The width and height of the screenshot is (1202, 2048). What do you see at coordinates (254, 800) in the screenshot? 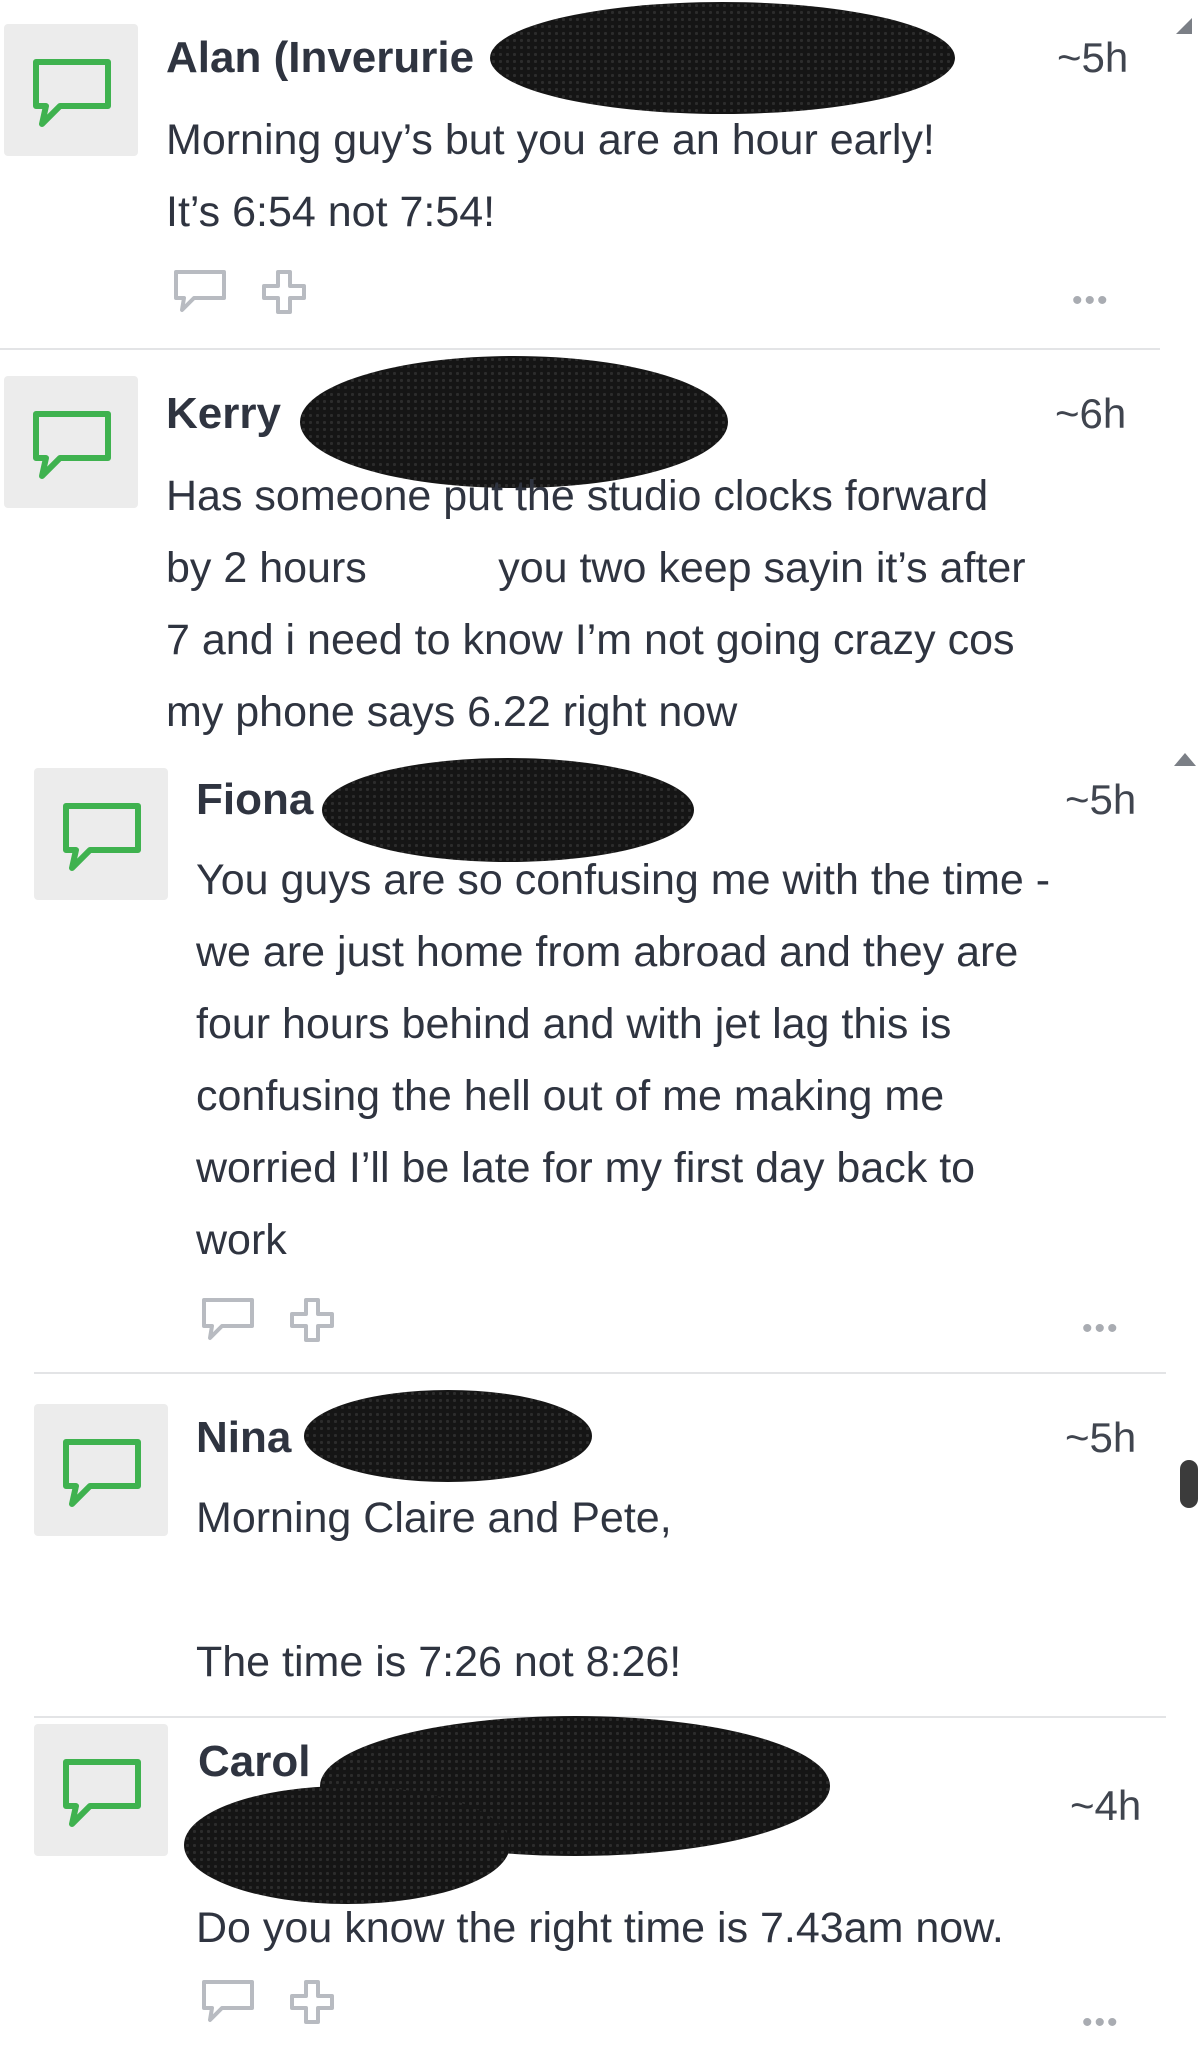
I see `author-name: Fiona` at bounding box center [254, 800].